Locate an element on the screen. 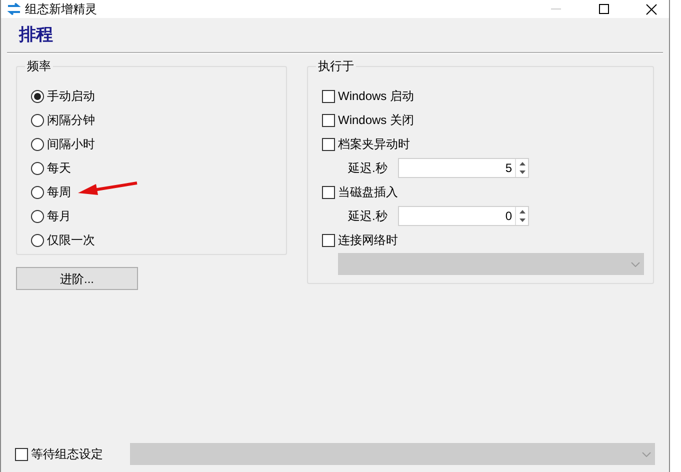 Image resolution: width=681 pixels, height=472 pixels. radio-label: 间隔小时 is located at coordinates (71, 144).